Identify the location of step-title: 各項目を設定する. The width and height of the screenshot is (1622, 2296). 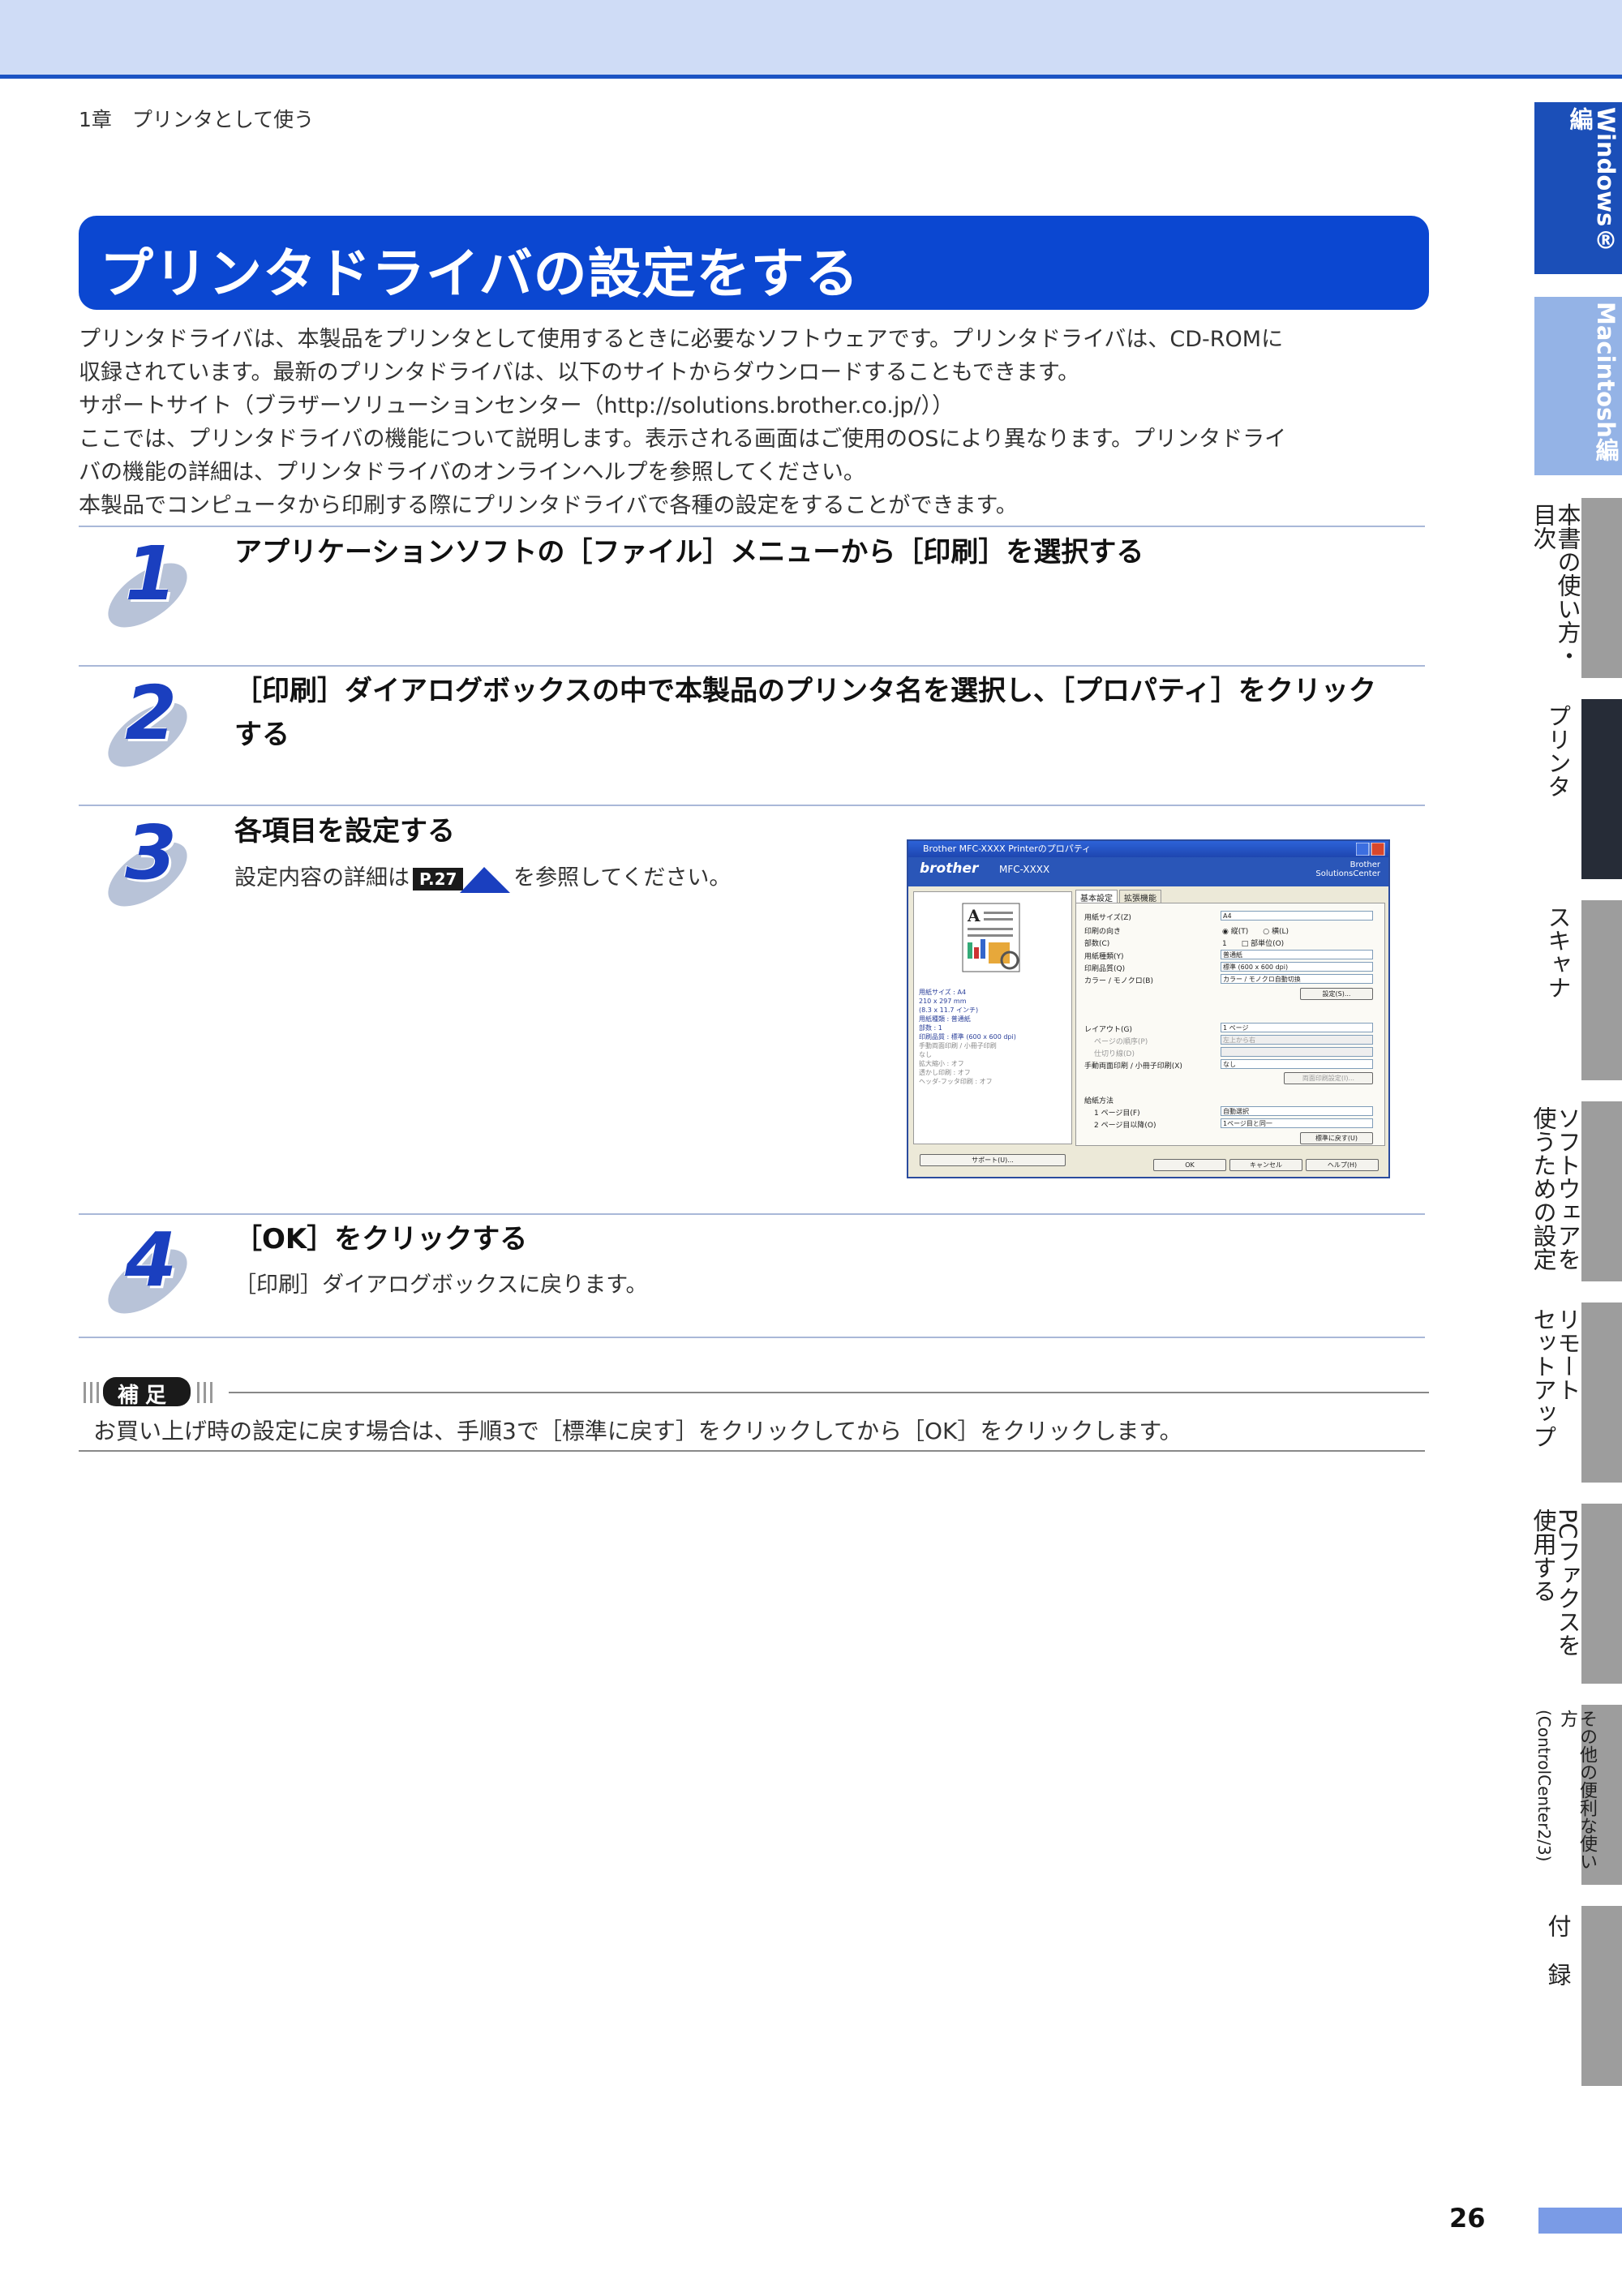
(345, 831).